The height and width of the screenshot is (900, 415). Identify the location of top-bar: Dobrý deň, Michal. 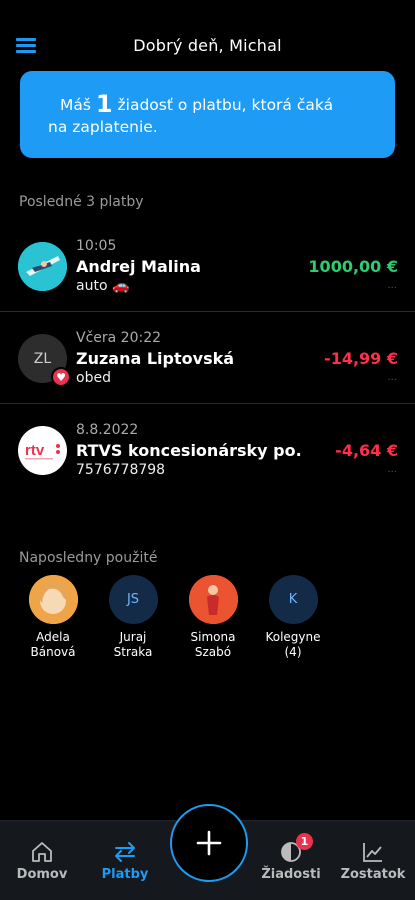
(207, 34).